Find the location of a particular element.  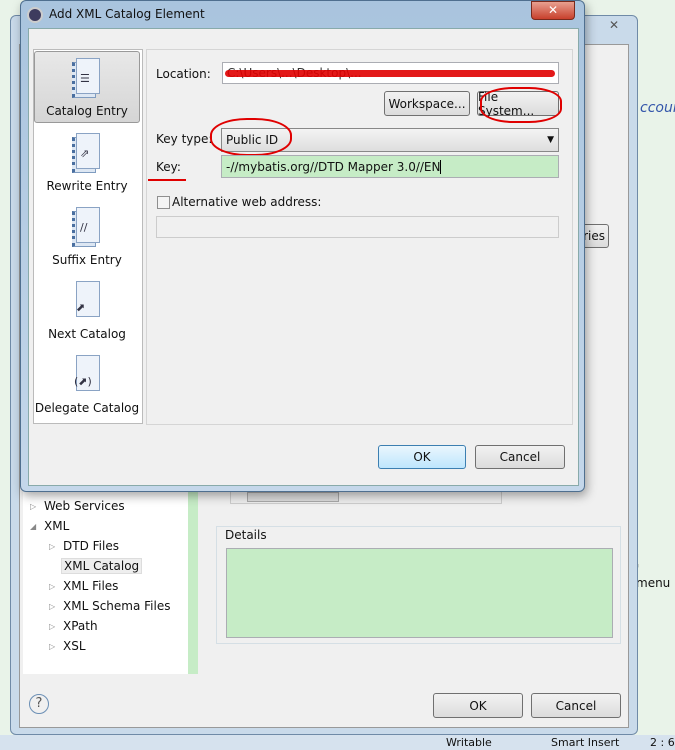

alt-web-label: Alternative web address: is located at coordinates (247, 202).